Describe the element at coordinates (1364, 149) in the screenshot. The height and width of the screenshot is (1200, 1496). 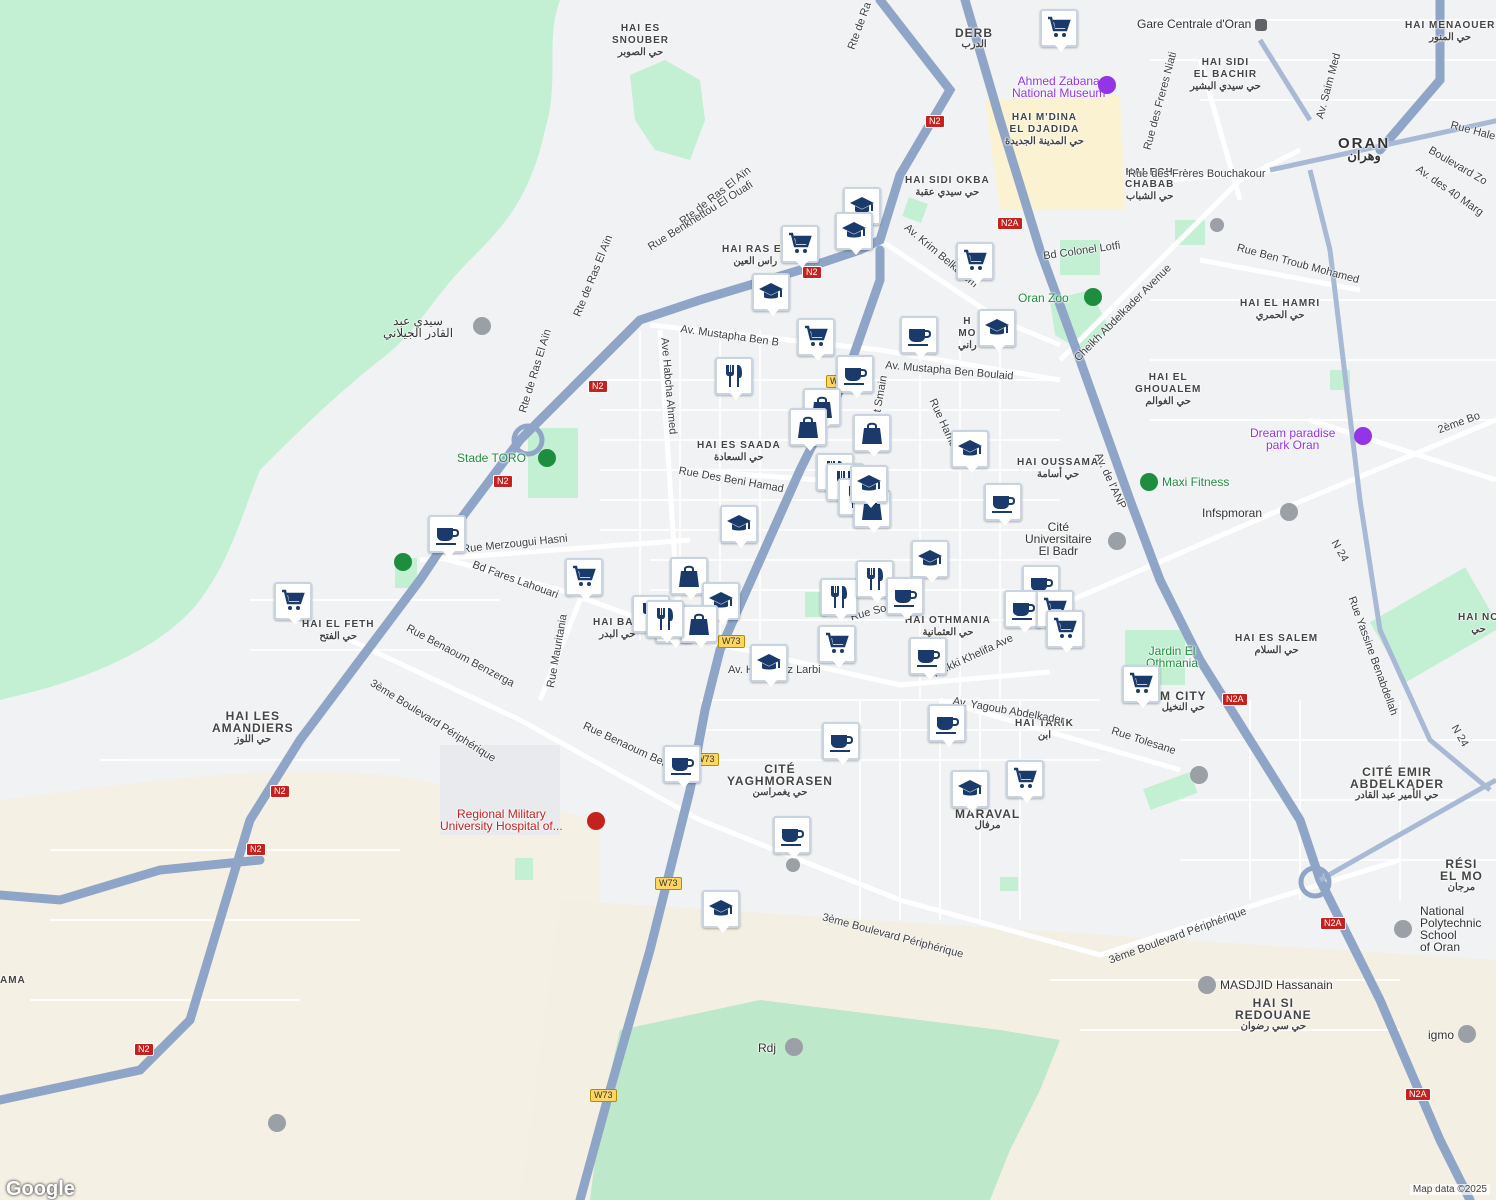
I see `label-city-oran: ORAN وهران` at that location.